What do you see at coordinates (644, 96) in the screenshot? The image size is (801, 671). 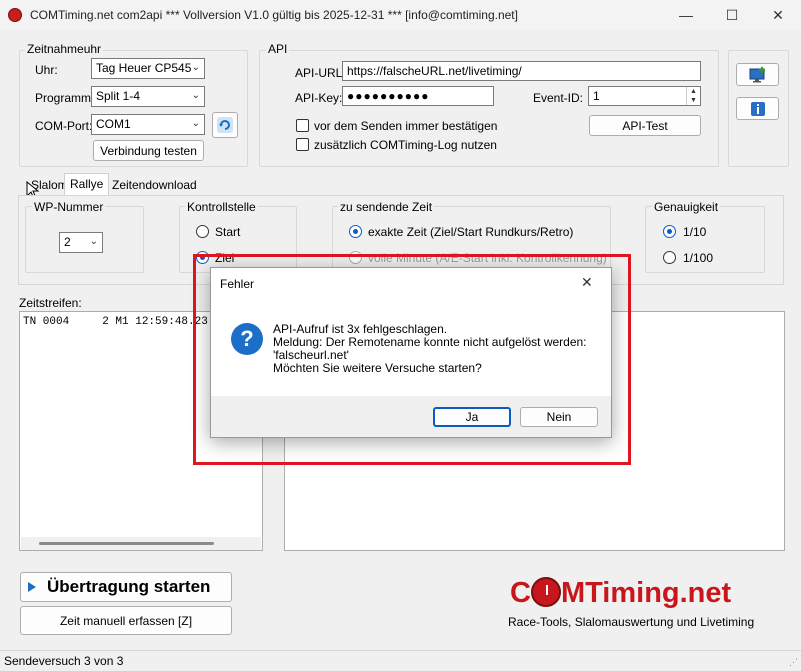 I see `event-id-input: 1` at bounding box center [644, 96].